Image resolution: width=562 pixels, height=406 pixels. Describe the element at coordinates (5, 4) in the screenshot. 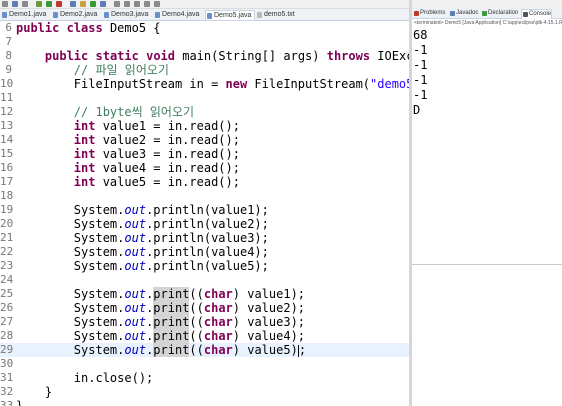

I see `new-icon` at that location.